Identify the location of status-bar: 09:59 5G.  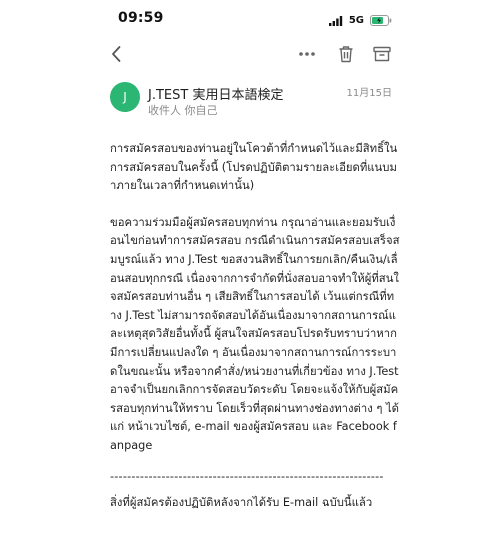
(250, 18).